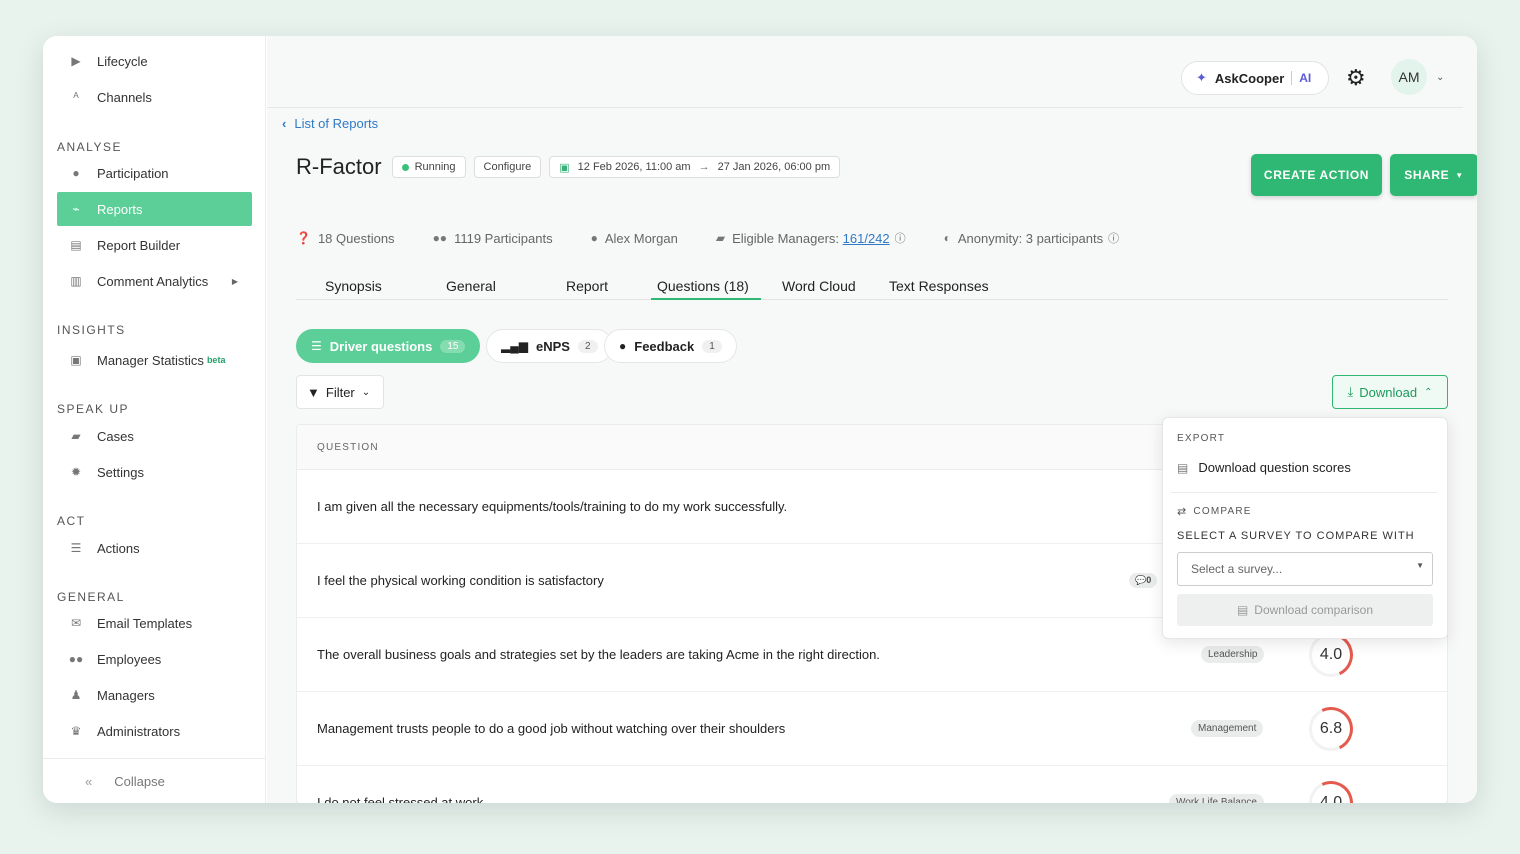  I want to click on sidebar-item-cases: ▰ Cases, so click(154, 436).